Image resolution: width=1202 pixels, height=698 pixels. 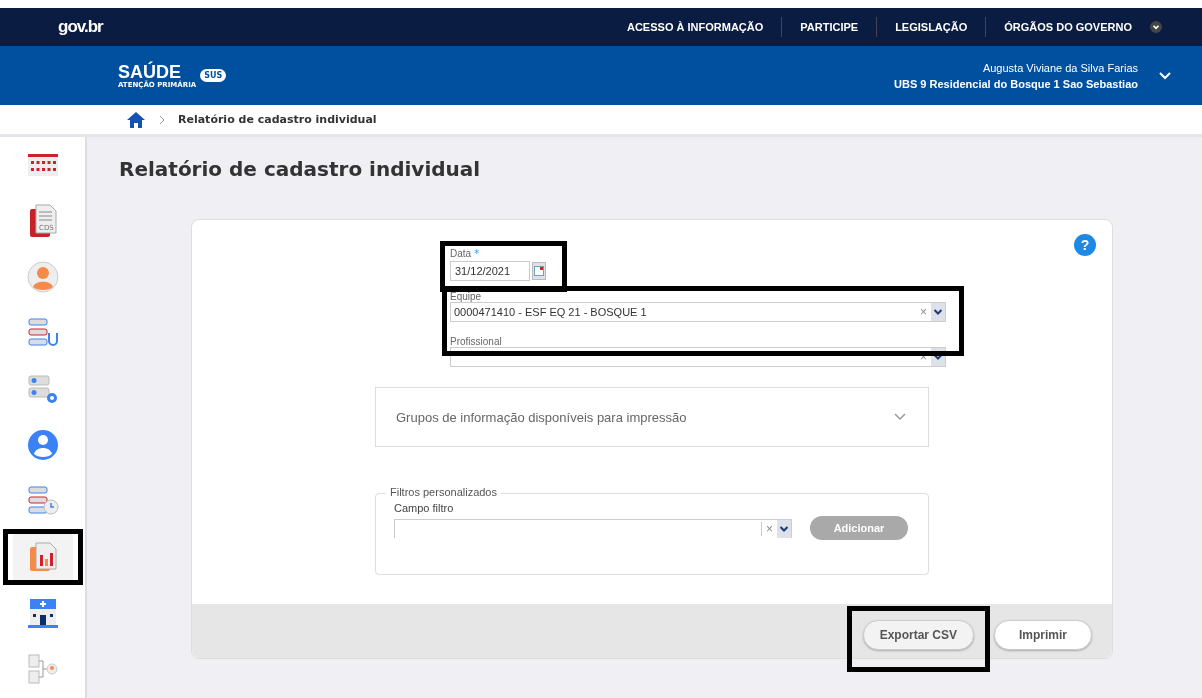 I want to click on field-label: Campo filtro, so click(x=424, y=508).